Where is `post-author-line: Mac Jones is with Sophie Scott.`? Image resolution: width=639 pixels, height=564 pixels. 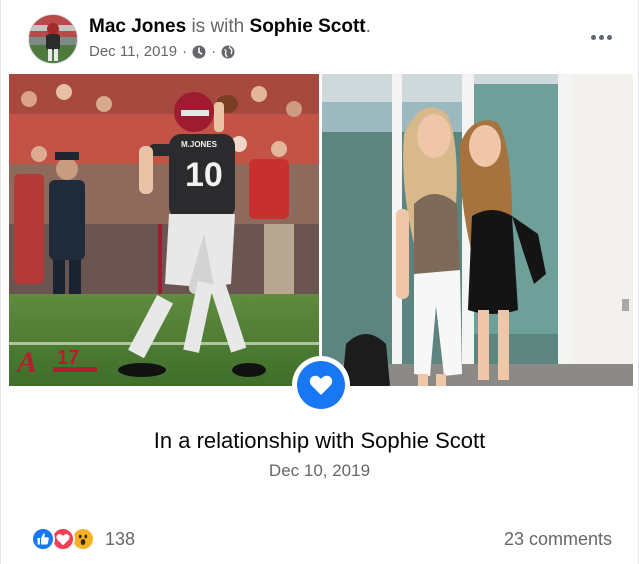
post-author-line: Mac Jones is with Sophie Scott. is located at coordinates (230, 27).